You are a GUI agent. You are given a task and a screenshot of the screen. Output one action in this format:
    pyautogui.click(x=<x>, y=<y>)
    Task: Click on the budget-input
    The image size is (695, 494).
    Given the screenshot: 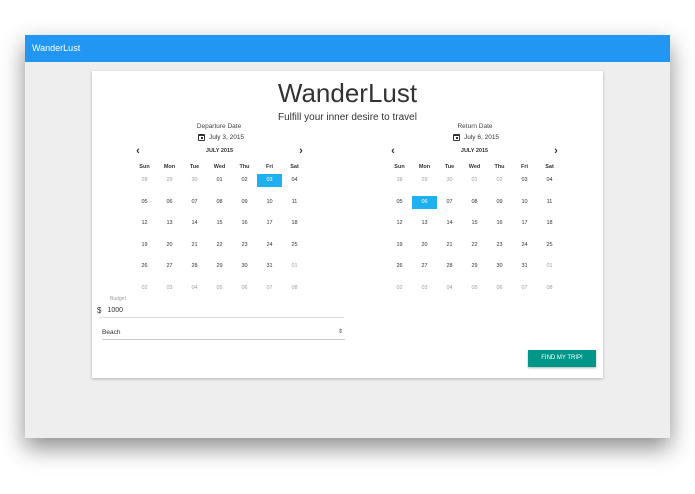 What is the action you would take?
    pyautogui.click(x=140, y=310)
    